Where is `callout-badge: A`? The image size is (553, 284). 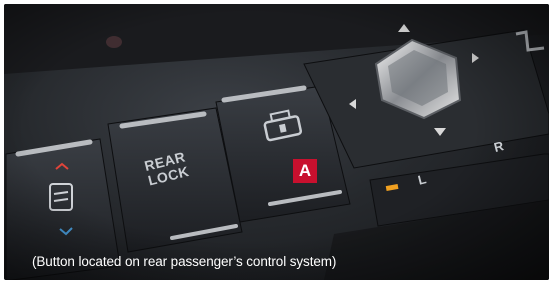
callout-badge: A is located at coordinates (305, 171).